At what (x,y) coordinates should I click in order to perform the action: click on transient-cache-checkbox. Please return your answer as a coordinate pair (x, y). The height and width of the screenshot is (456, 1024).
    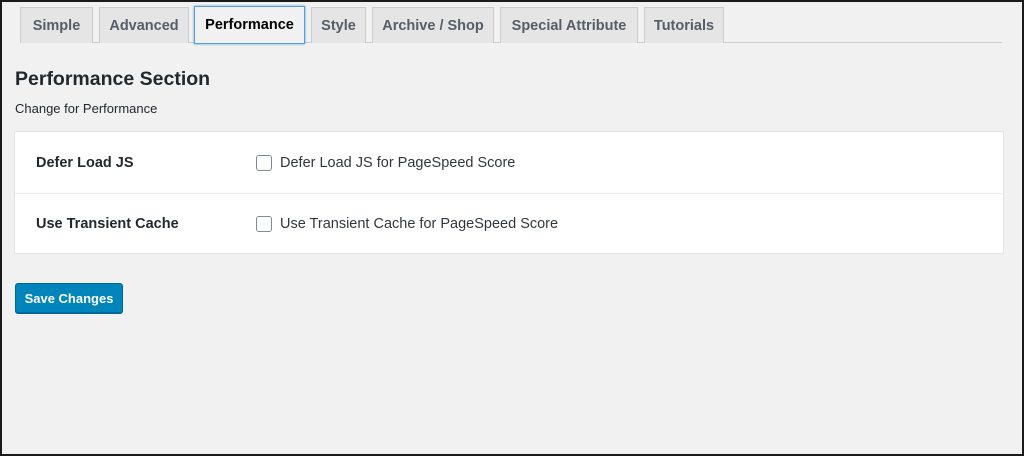
    Looking at the image, I should click on (264, 224).